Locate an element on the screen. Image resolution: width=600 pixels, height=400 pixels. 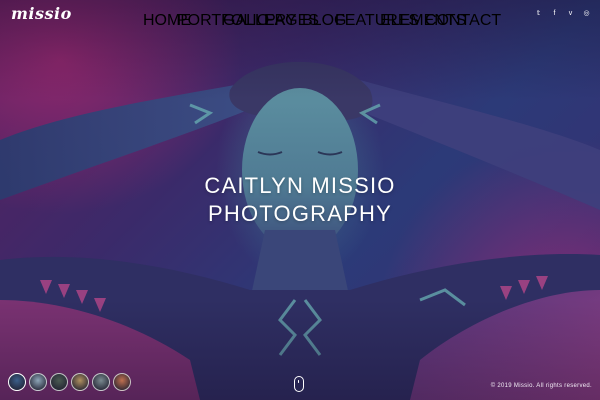
twitter-icon: 𝕥 is located at coordinates (538, 14).